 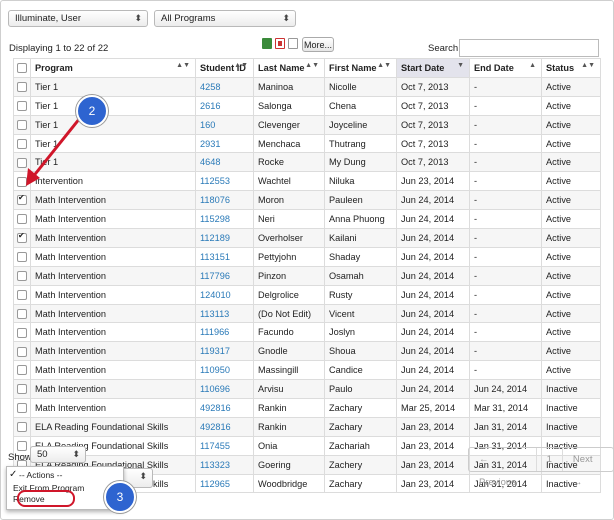 What do you see at coordinates (54, 151) in the screenshot?
I see `callout-arrow` at bounding box center [54, 151].